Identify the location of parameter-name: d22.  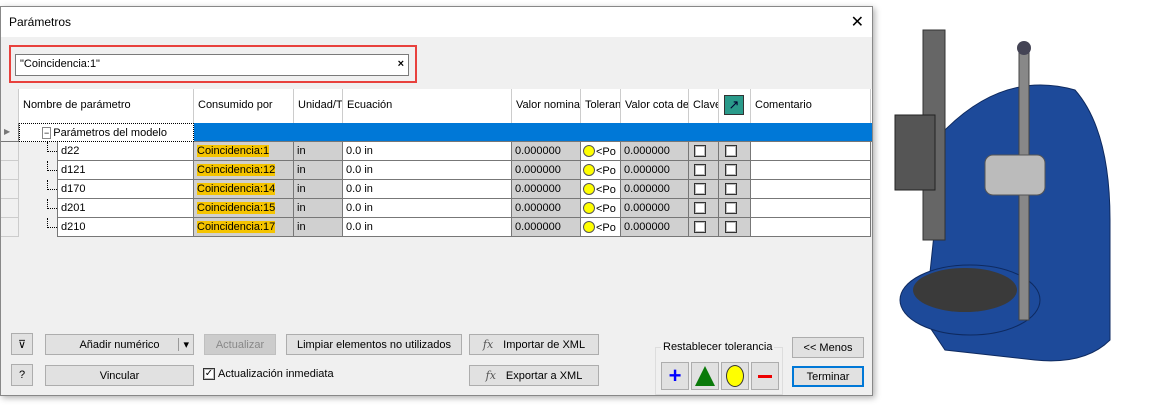
(125, 151).